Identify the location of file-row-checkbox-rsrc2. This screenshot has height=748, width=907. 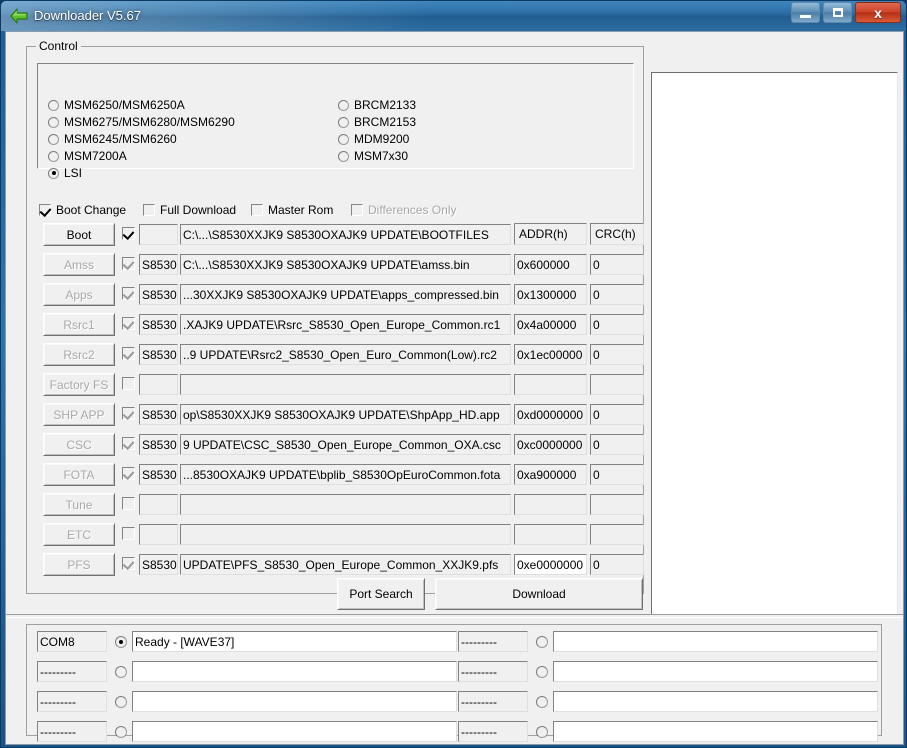
(128, 353).